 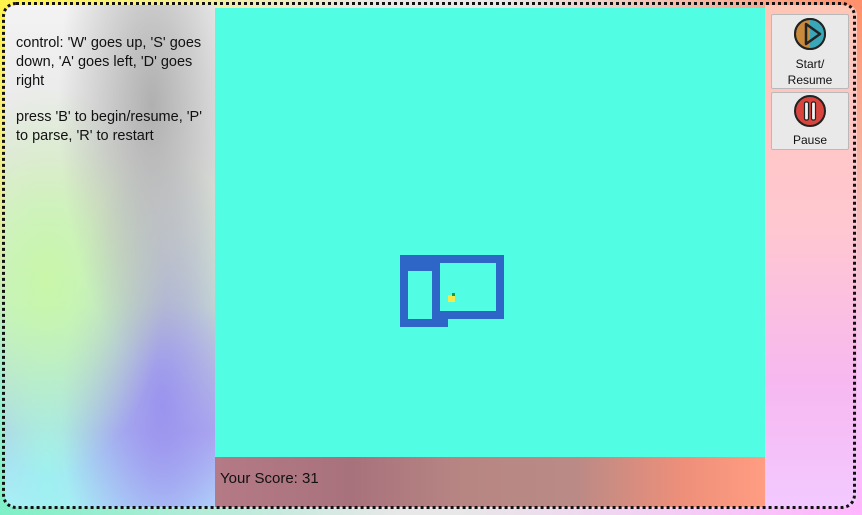 What do you see at coordinates (269, 478) in the screenshot?
I see `score-display: Your Score: 31` at bounding box center [269, 478].